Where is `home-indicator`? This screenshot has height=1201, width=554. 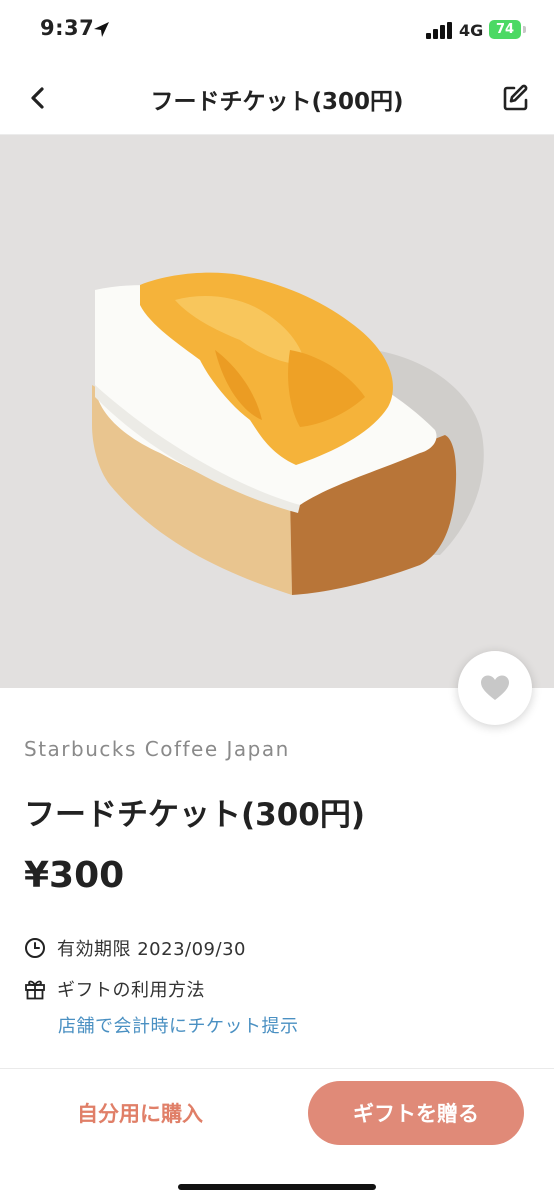 home-indicator is located at coordinates (277, 1187).